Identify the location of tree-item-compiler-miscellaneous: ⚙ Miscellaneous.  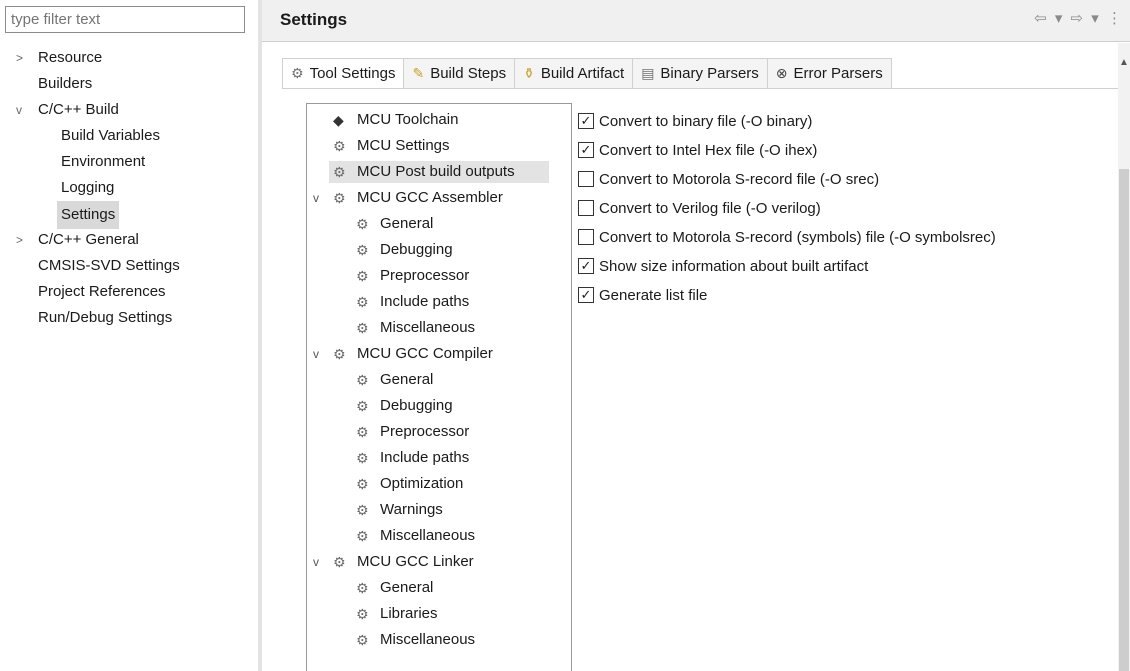
(439, 536).